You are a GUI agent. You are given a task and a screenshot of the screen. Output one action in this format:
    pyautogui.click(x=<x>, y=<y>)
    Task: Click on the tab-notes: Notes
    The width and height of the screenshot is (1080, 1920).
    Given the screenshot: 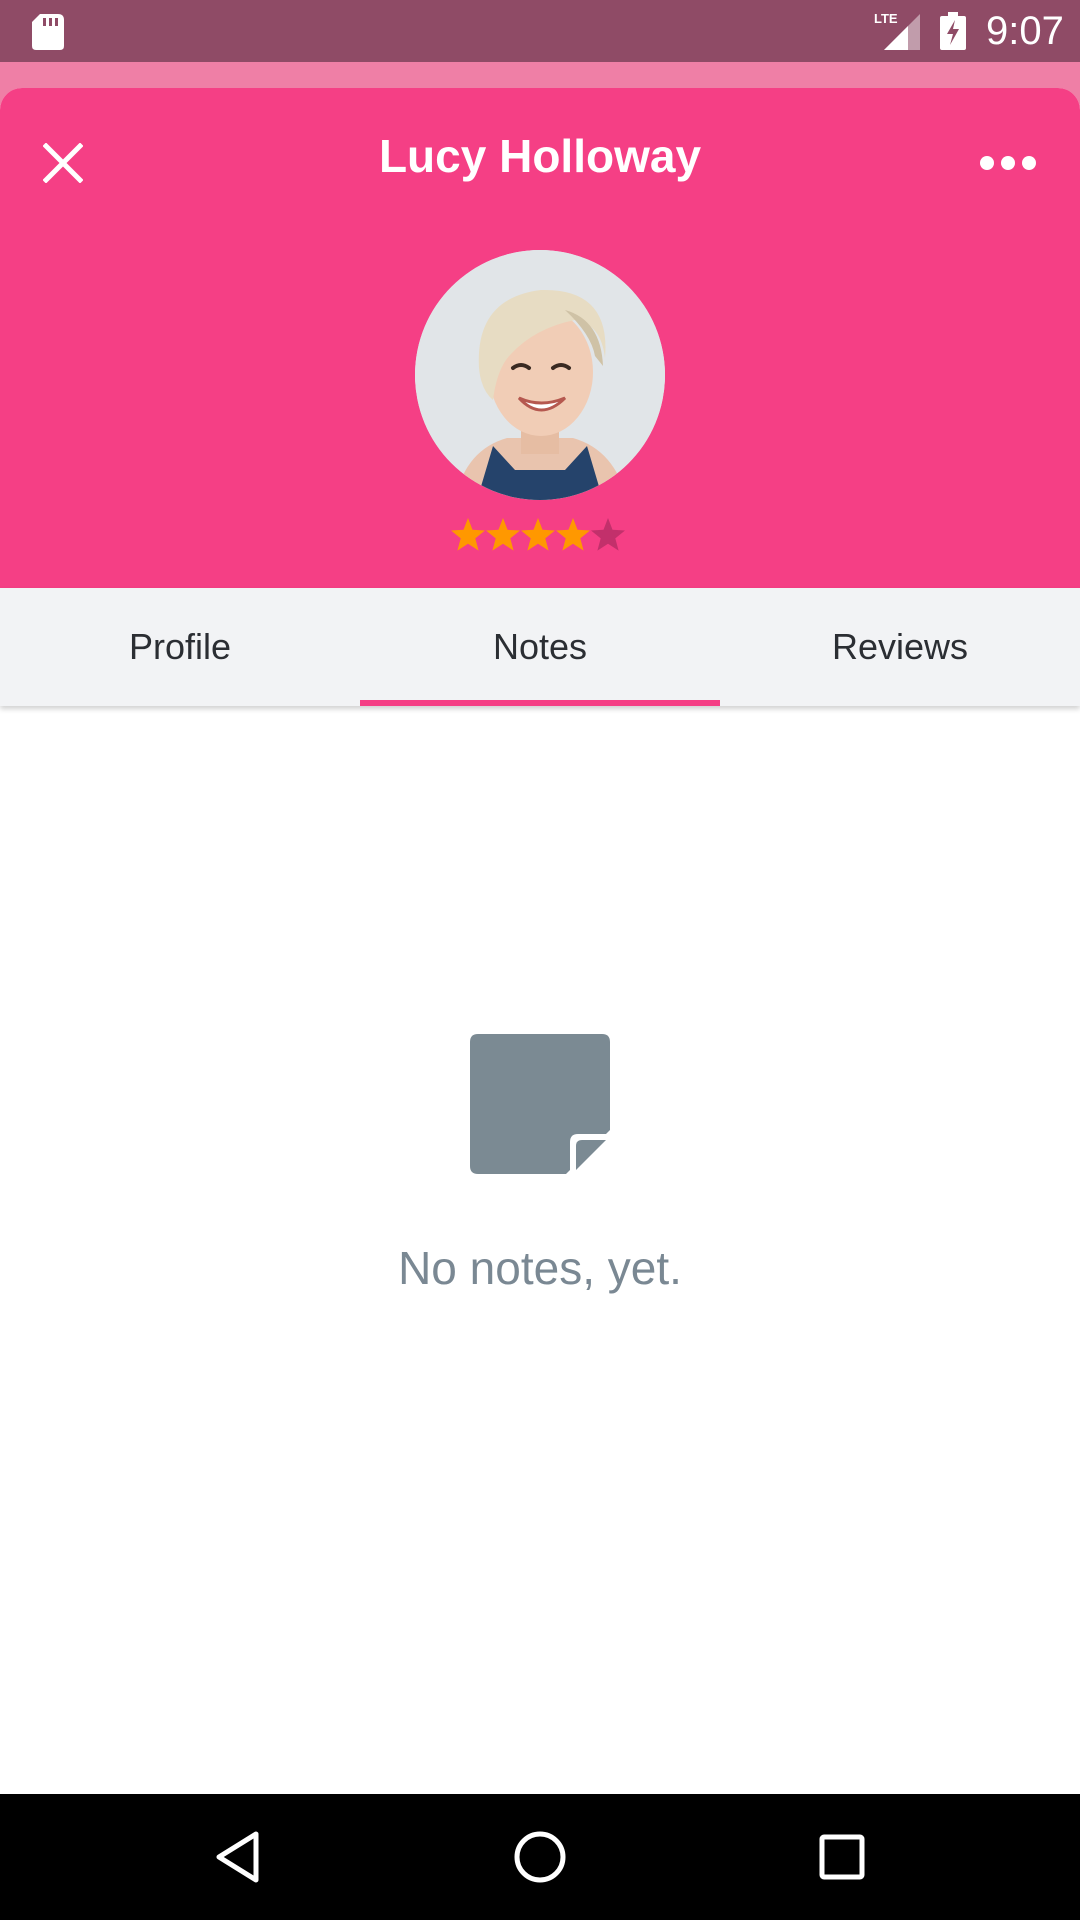 What is the action you would take?
    pyautogui.click(x=540, y=647)
    